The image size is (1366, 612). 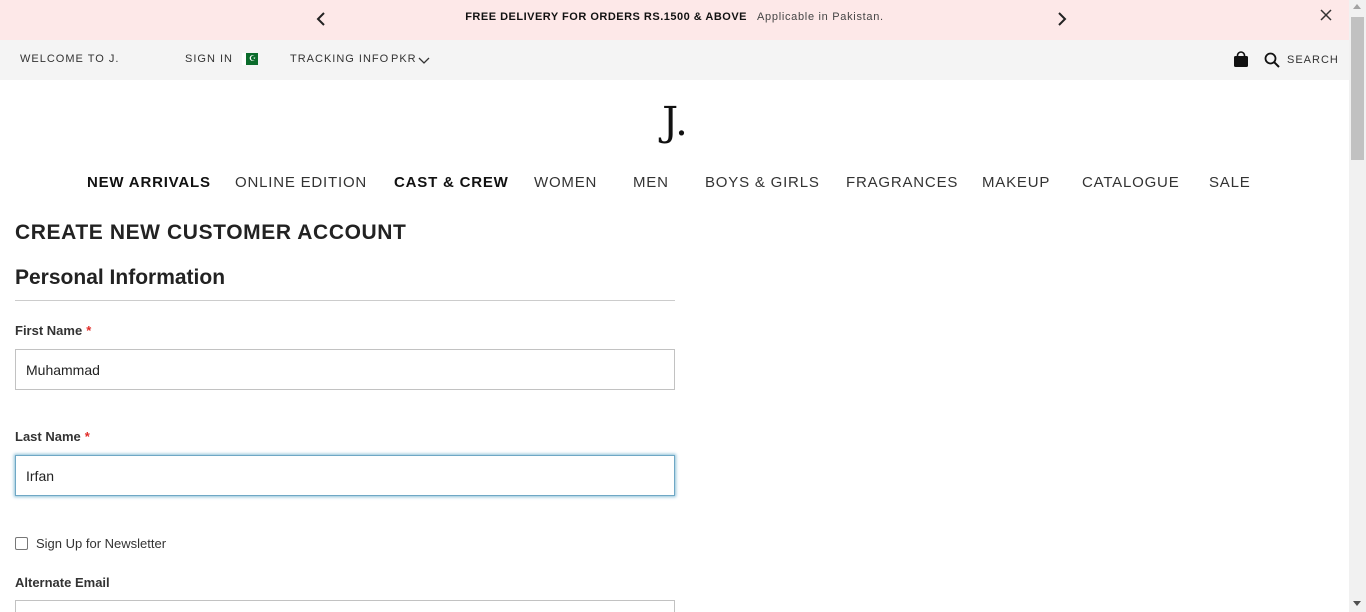 What do you see at coordinates (565, 182) in the screenshot?
I see `nav-women: WOMEN` at bounding box center [565, 182].